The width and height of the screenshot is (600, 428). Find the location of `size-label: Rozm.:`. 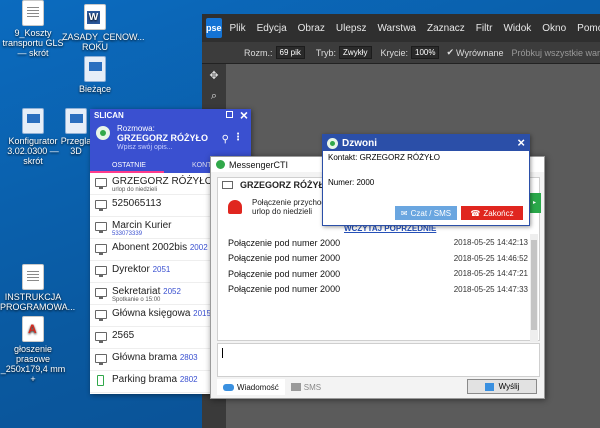

size-label: Rozm.: is located at coordinates (258, 52).